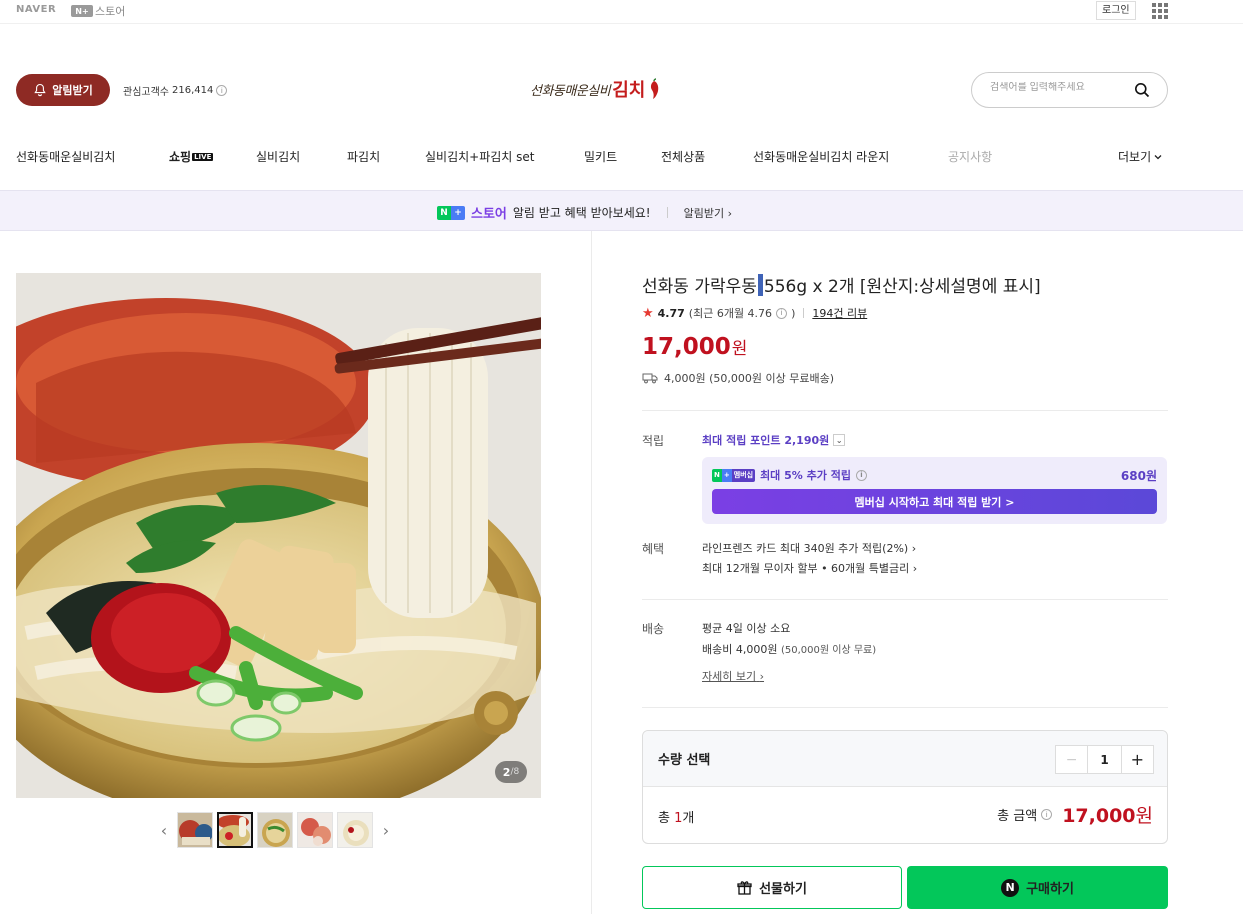  Describe the element at coordinates (744, 888) in the screenshot. I see `gift-icon` at that location.